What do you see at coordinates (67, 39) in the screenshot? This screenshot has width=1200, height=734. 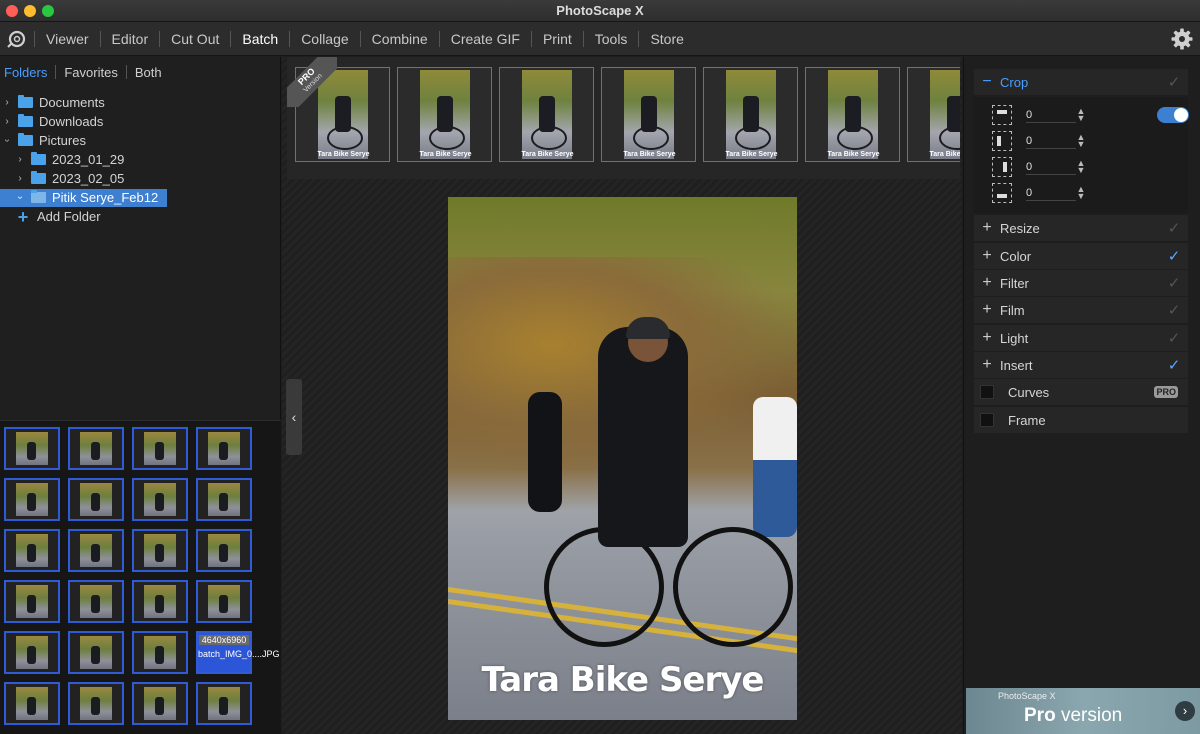 I see `menu-viewer: Viewer` at bounding box center [67, 39].